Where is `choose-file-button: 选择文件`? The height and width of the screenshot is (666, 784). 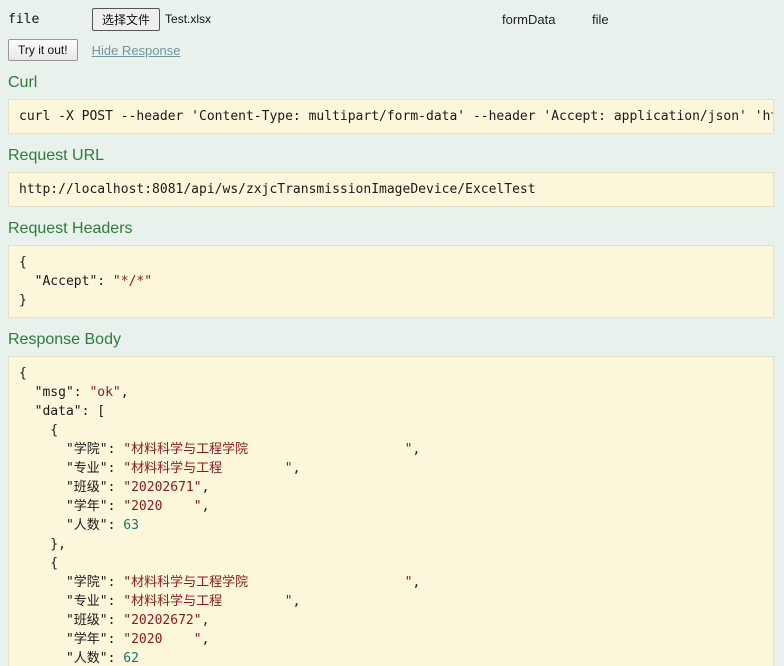
choose-file-button: 选择文件 is located at coordinates (126, 19).